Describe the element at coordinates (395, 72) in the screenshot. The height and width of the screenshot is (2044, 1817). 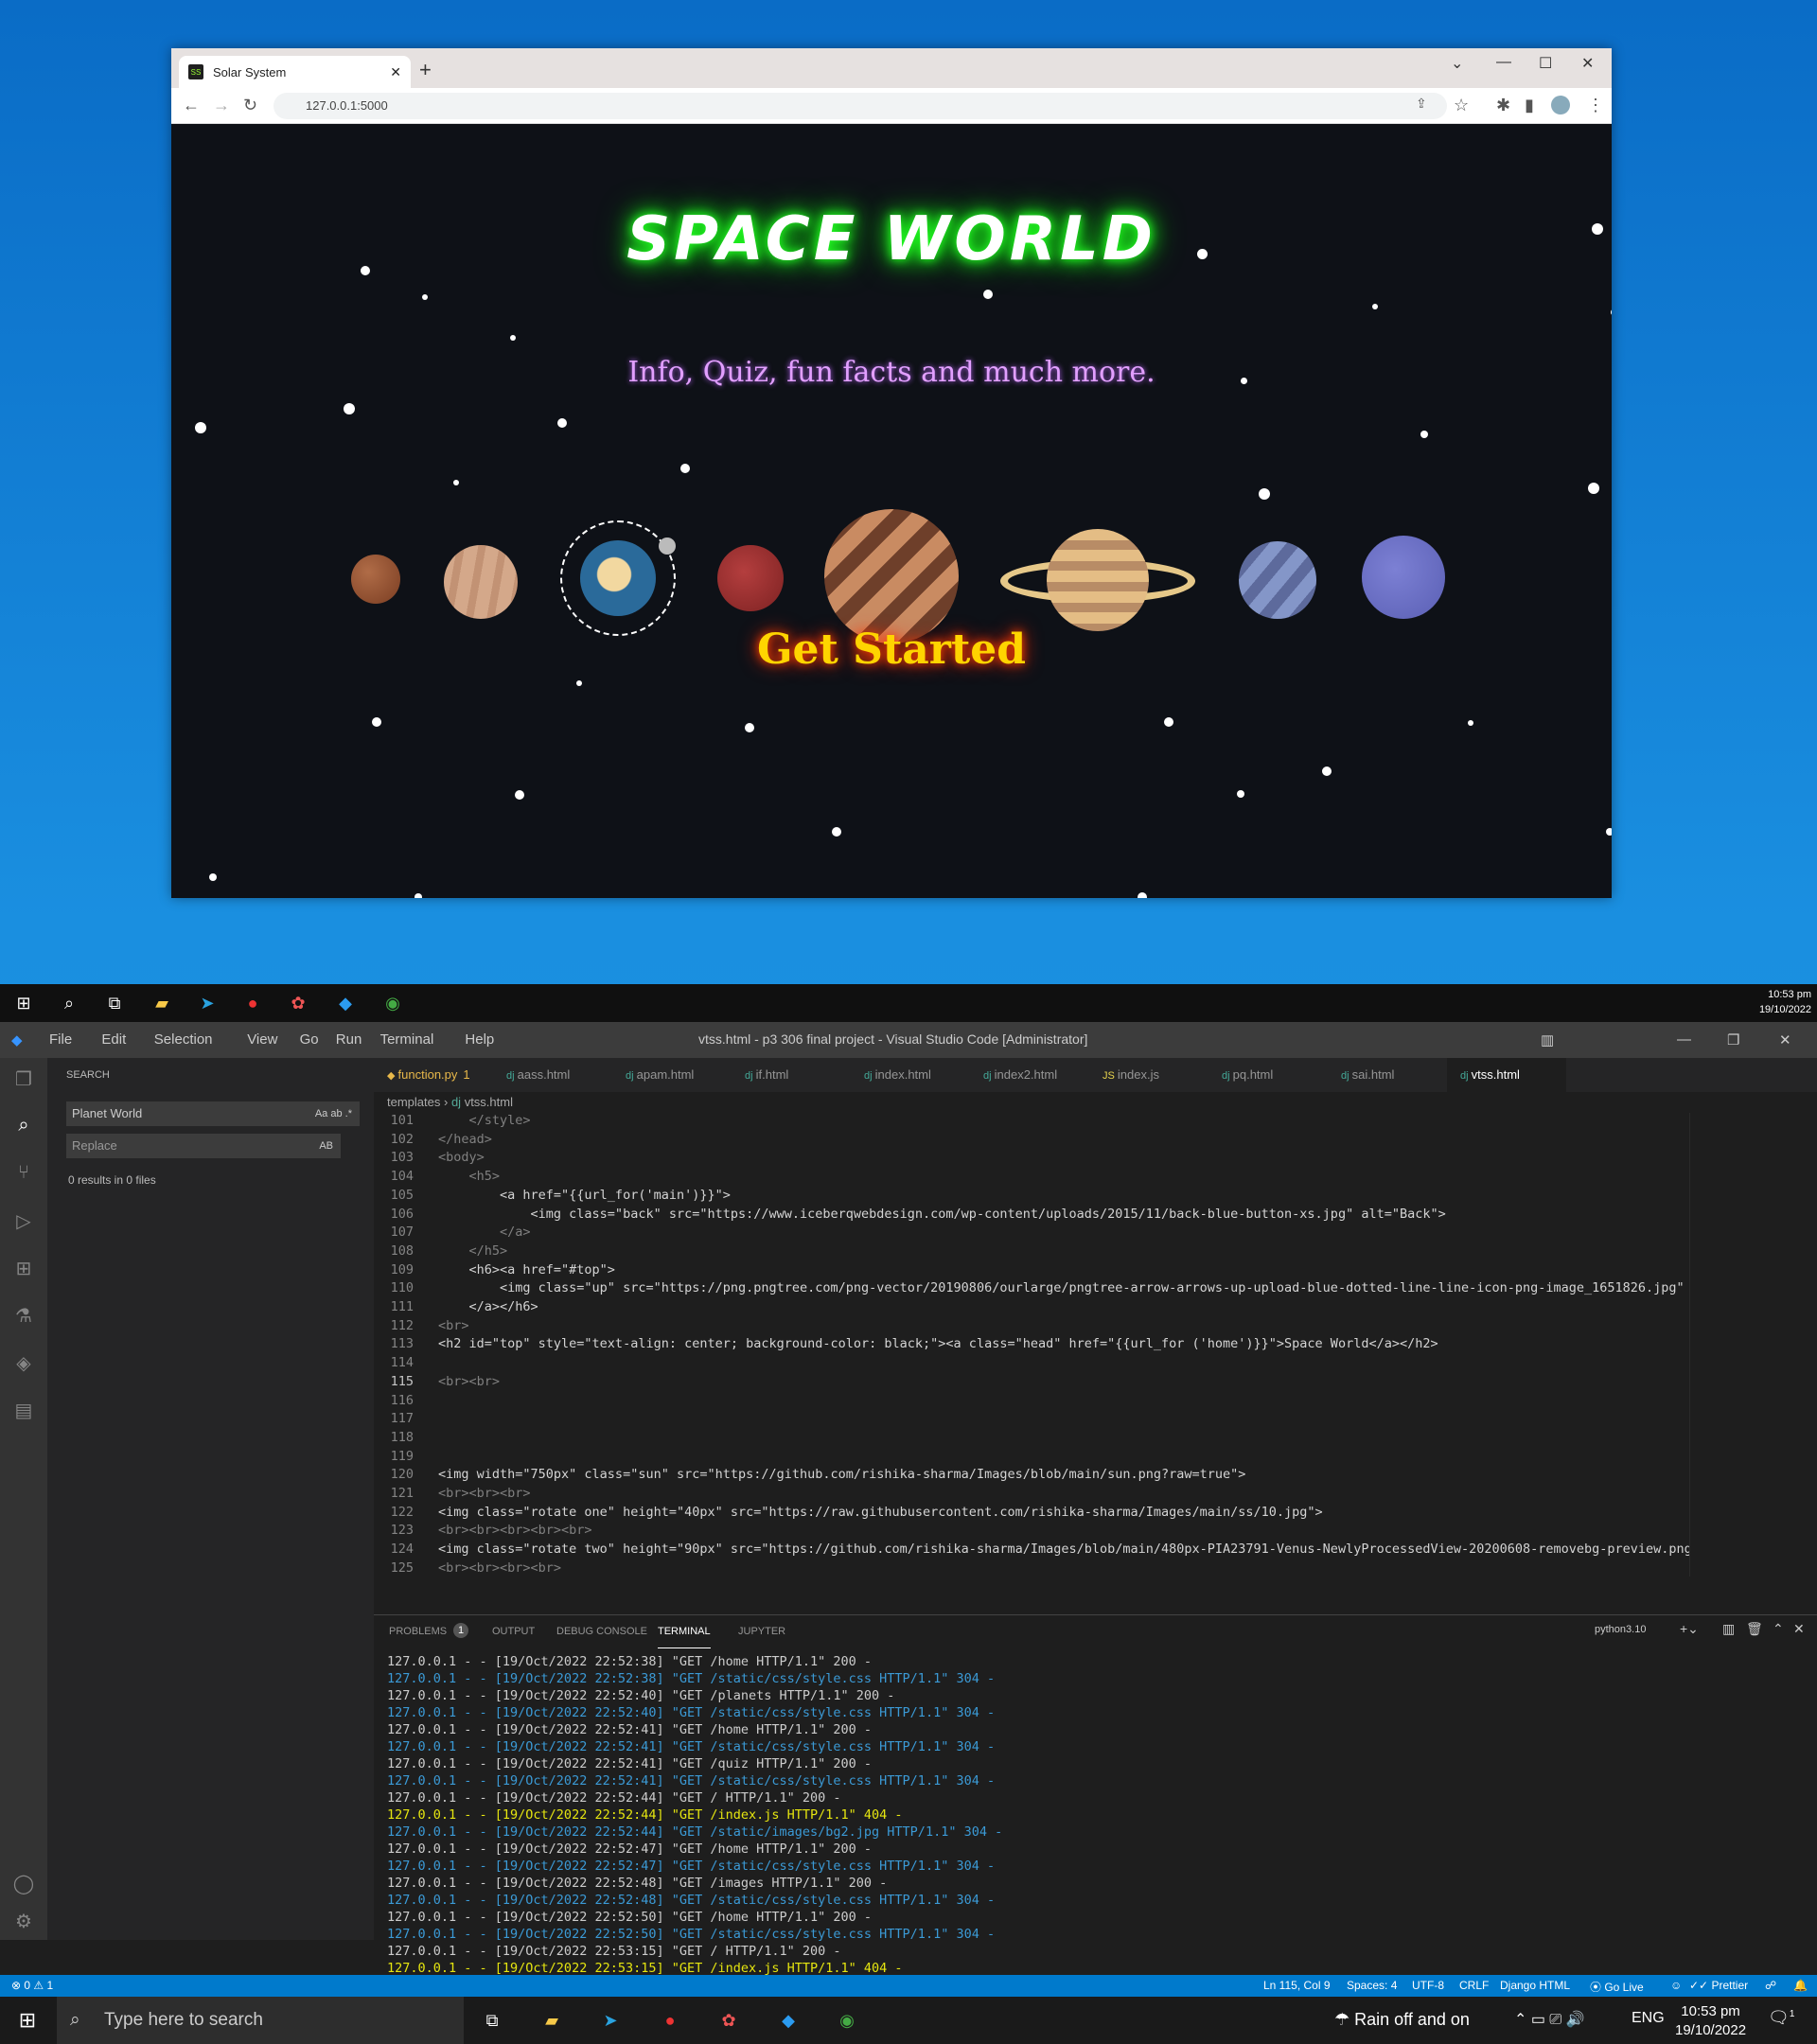
I see `close-tab-icon: ✕` at that location.